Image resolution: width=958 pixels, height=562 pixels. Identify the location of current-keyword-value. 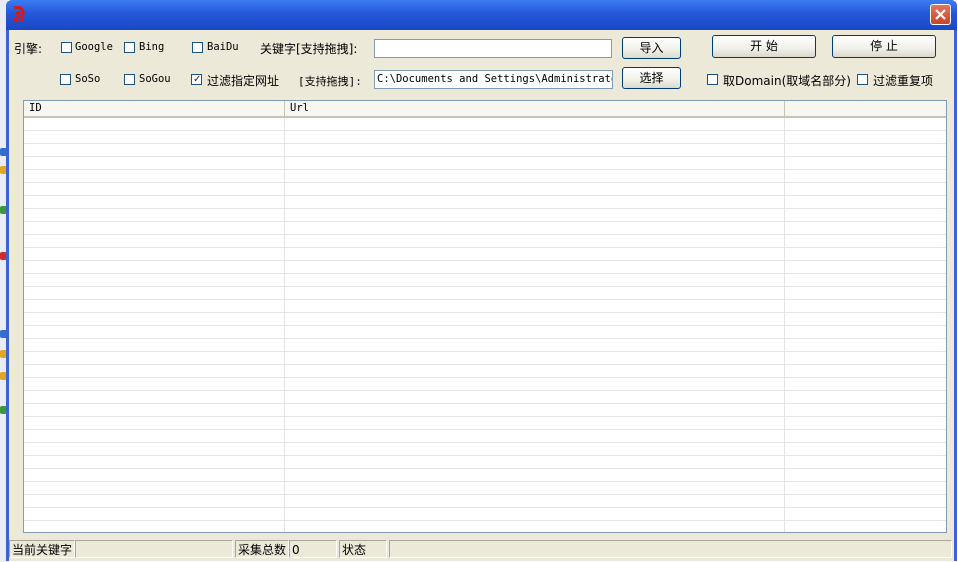
(154, 549).